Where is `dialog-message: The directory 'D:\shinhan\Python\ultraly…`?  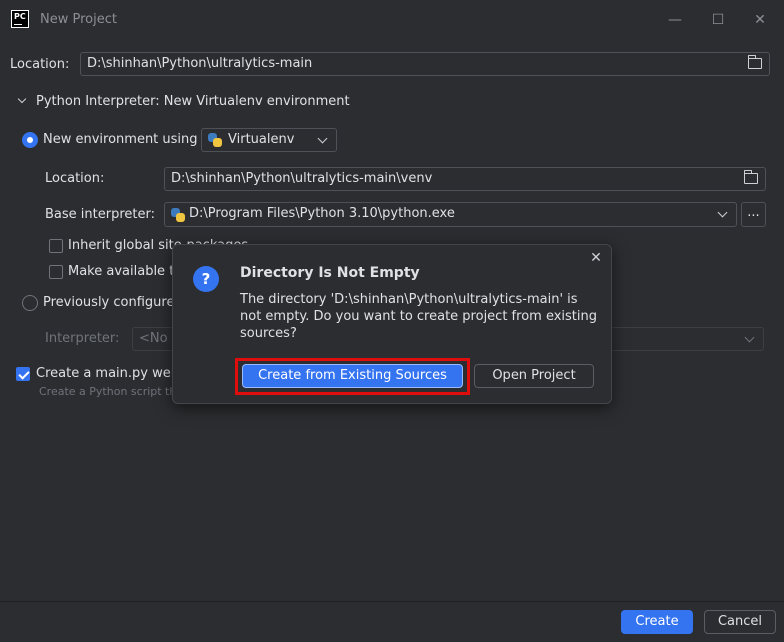 dialog-message: The directory 'D:\shinhan\Python\ultraly… is located at coordinates (418, 316).